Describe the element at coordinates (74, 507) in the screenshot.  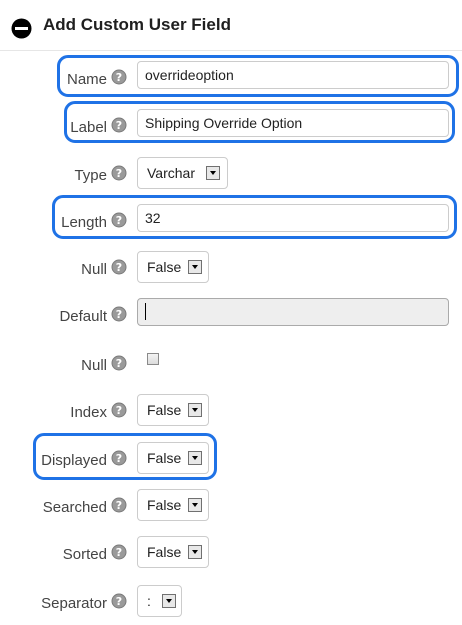
I see `searched-label: Searched` at that location.